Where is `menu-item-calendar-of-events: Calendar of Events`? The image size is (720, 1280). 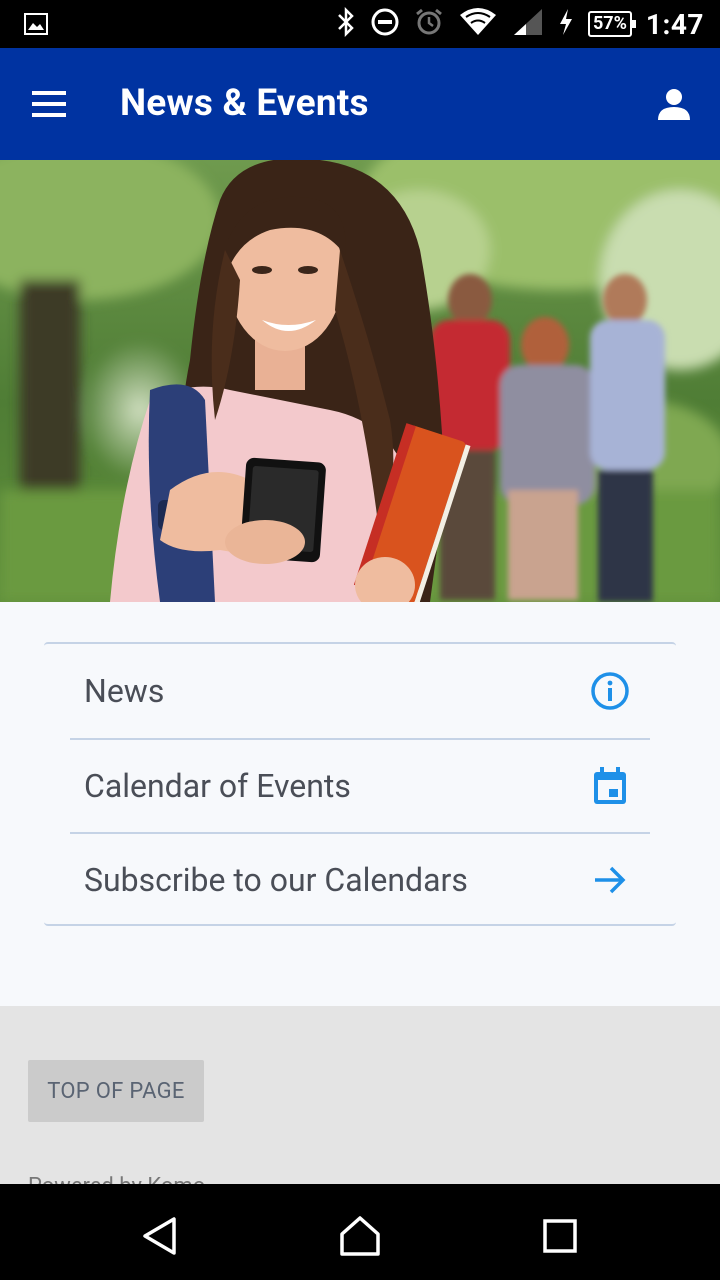
menu-item-calendar-of-events: Calendar of Events is located at coordinates (360, 785).